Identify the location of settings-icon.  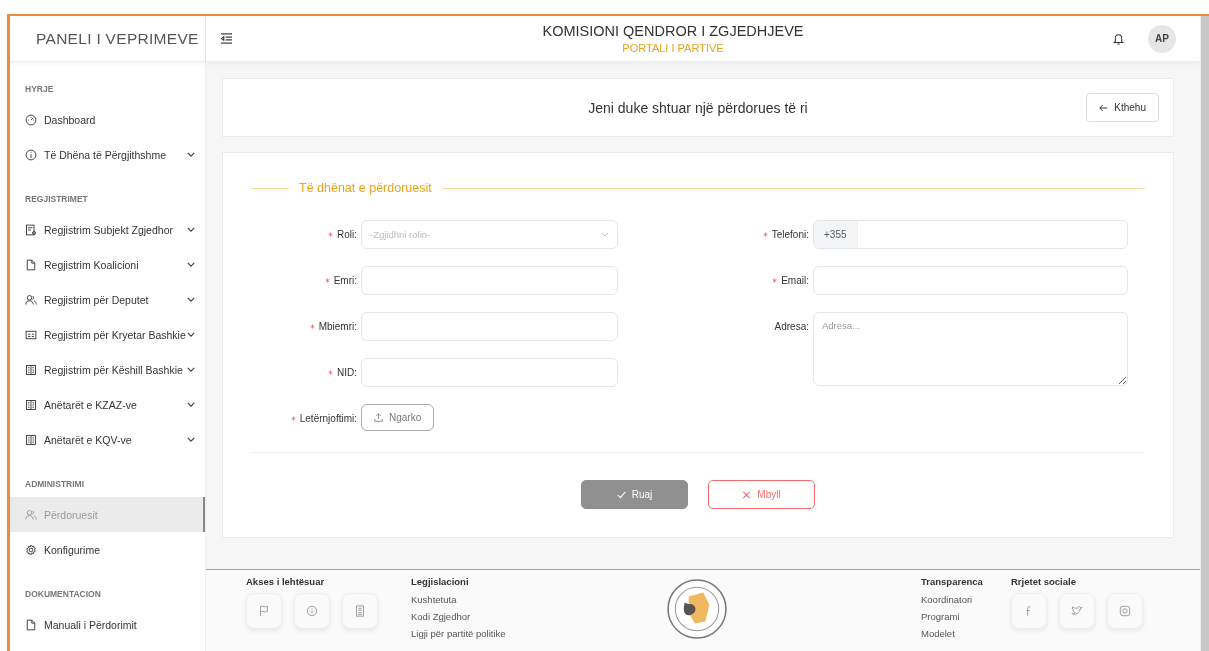
(31, 549).